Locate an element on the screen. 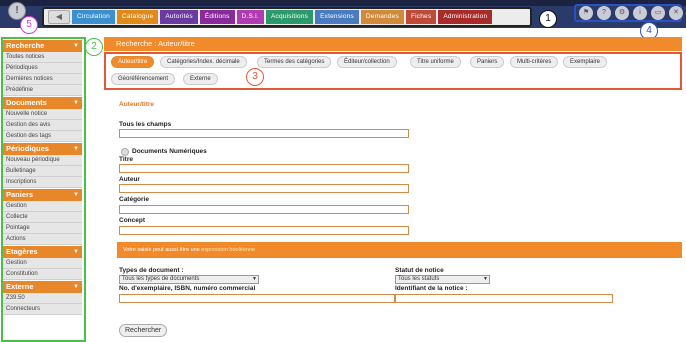 This screenshot has height=342, width=686. author-label: Auteur is located at coordinates (129, 179).